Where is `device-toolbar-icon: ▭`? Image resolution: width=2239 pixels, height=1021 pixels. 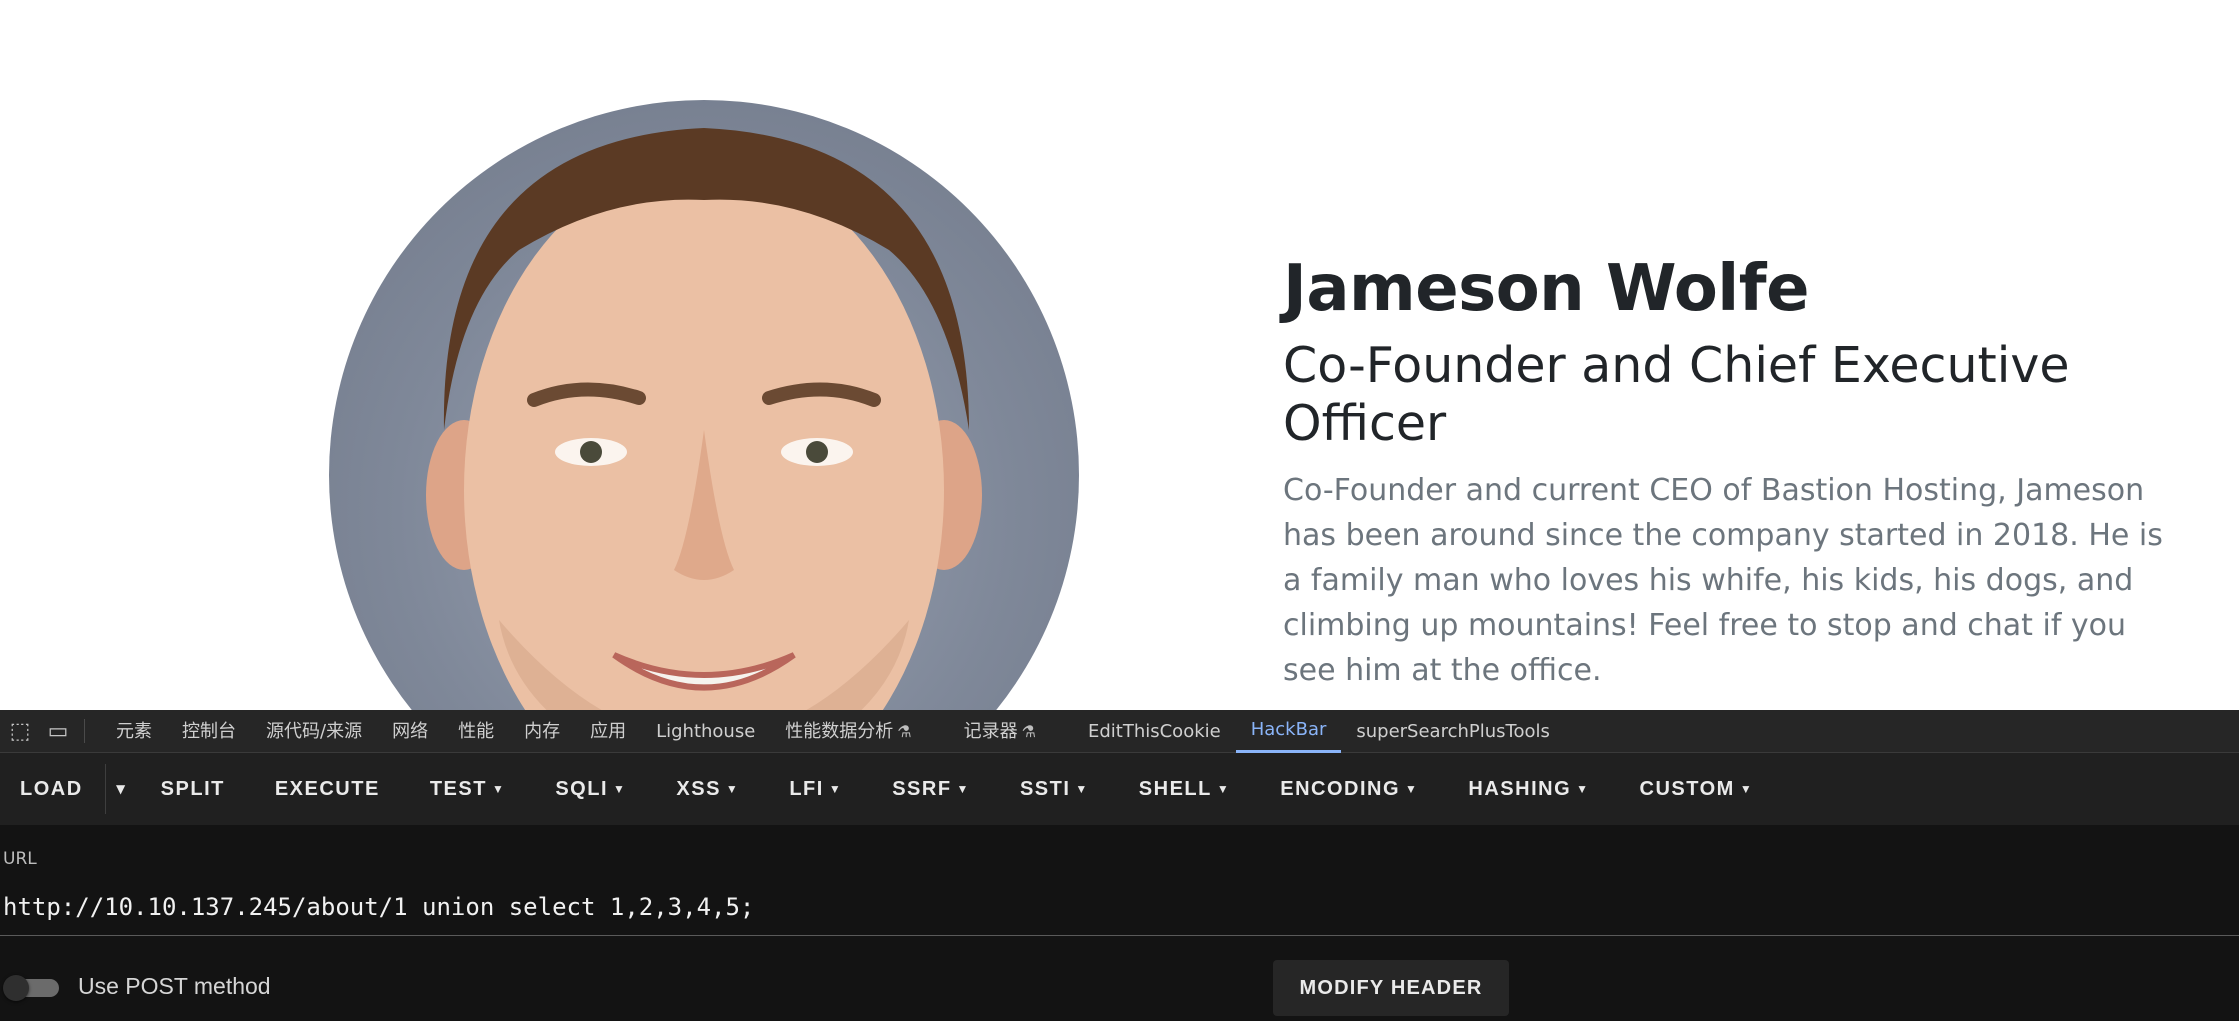
device-toolbar-icon: ▭ is located at coordinates (58, 731).